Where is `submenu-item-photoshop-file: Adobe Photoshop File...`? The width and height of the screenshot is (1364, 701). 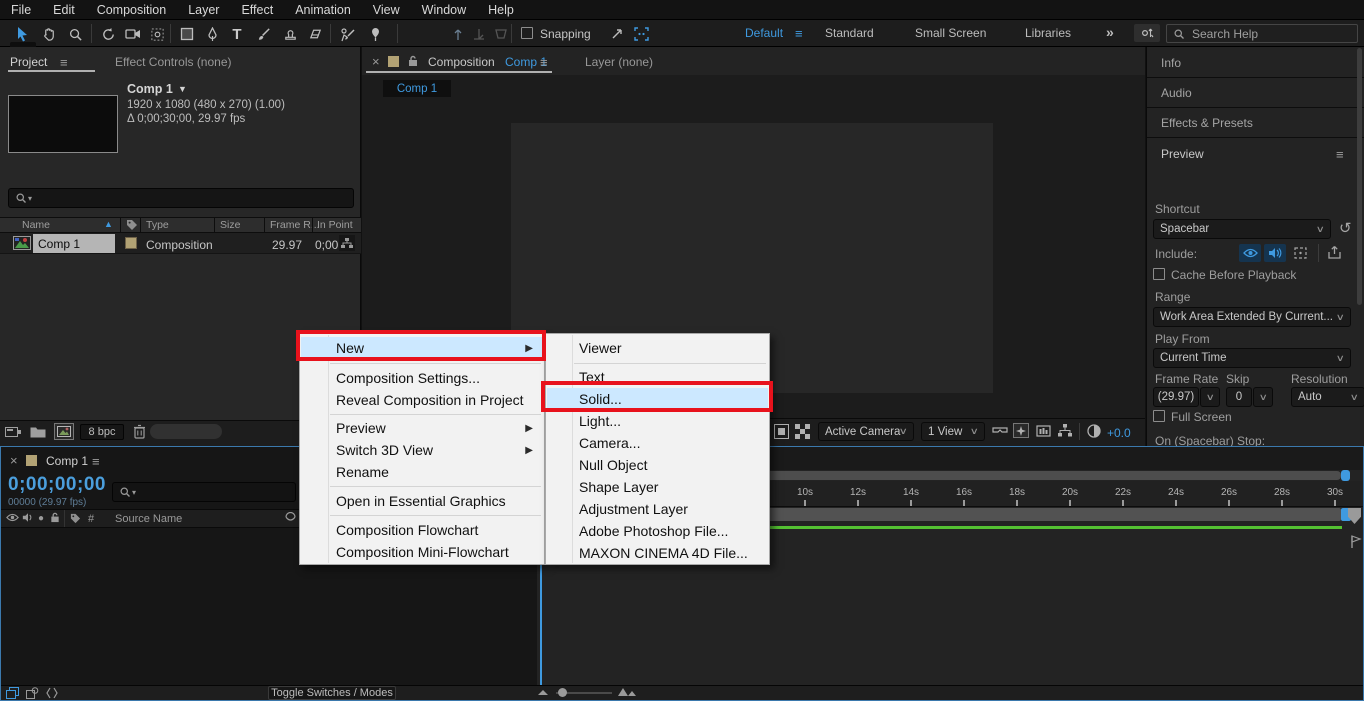
submenu-item-photoshop-file: Adobe Photoshop File... is located at coordinates (657, 531).